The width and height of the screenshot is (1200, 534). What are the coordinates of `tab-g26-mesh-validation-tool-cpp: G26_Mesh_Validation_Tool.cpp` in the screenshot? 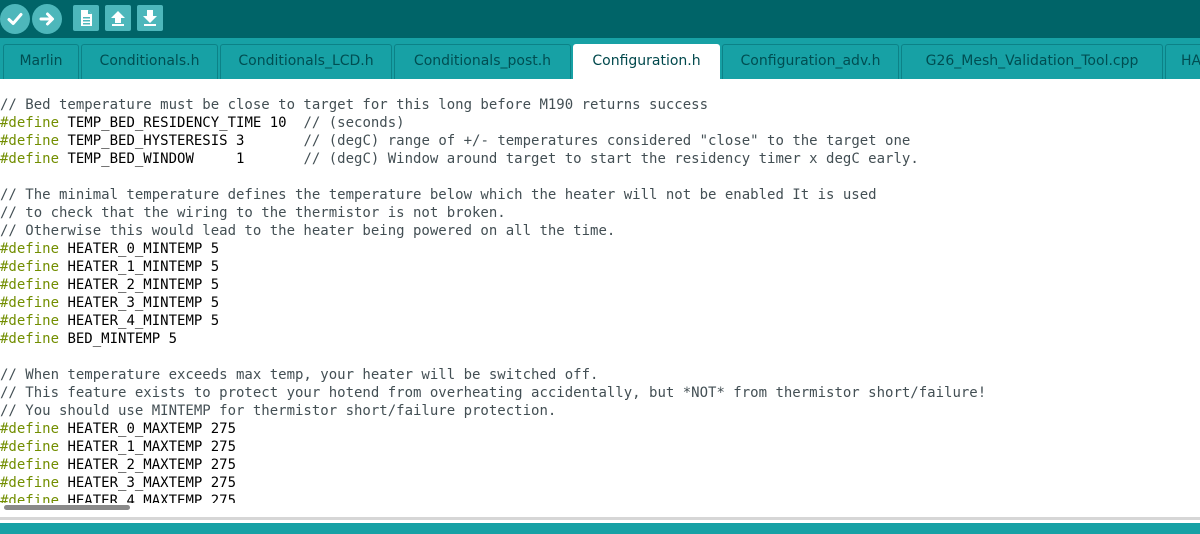 It's located at (1032, 61).